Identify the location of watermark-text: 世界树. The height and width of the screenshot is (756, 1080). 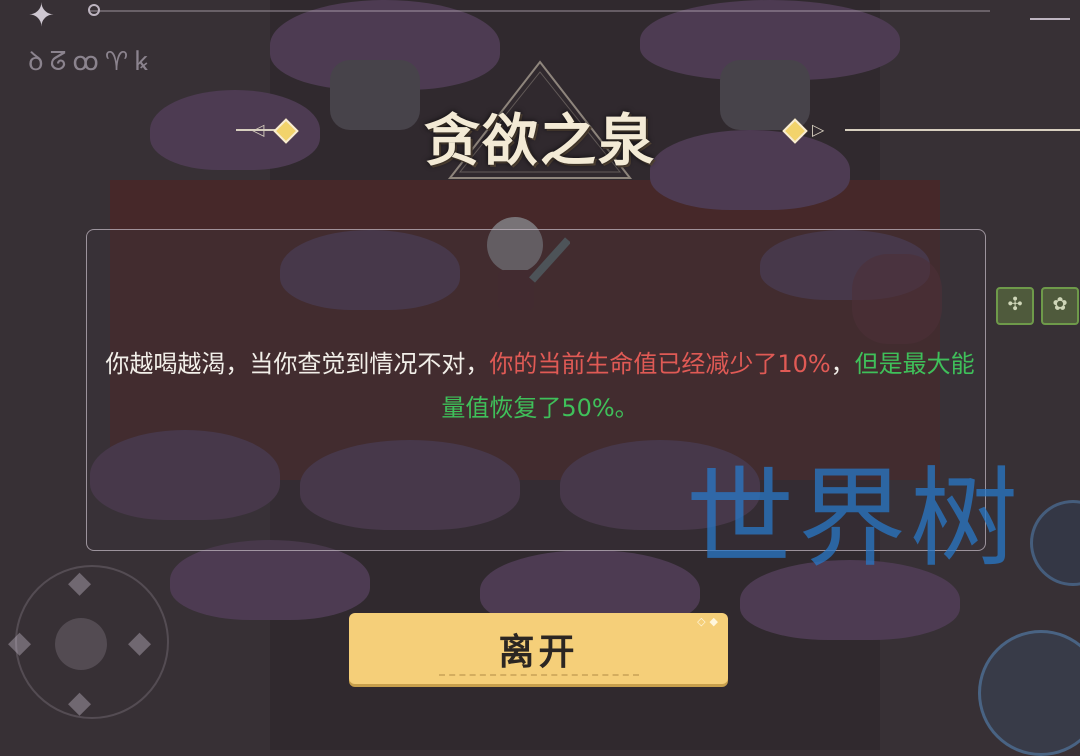
(854, 519).